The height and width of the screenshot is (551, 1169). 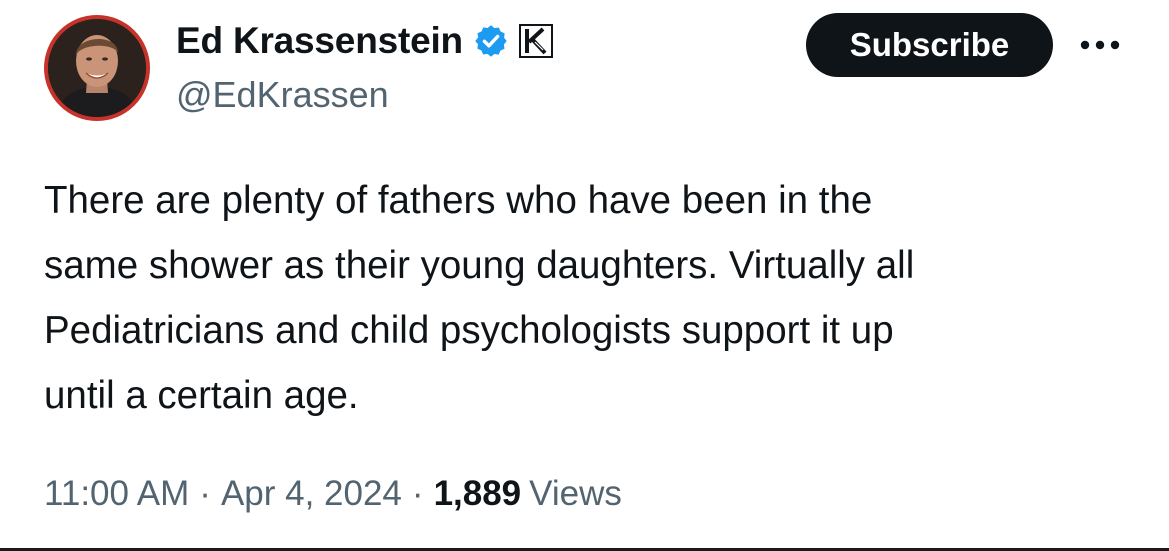 What do you see at coordinates (319, 41) in the screenshot?
I see `display-name: Ed Krassenstein` at bounding box center [319, 41].